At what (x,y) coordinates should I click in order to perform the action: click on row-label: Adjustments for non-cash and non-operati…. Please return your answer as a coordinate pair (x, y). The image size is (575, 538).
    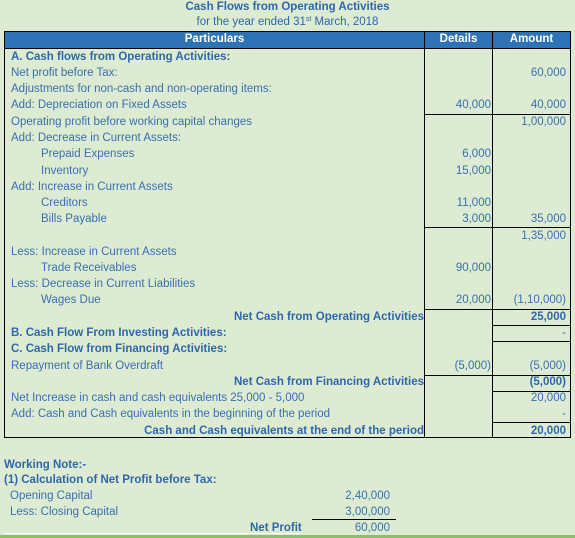
    Looking at the image, I should click on (141, 89).